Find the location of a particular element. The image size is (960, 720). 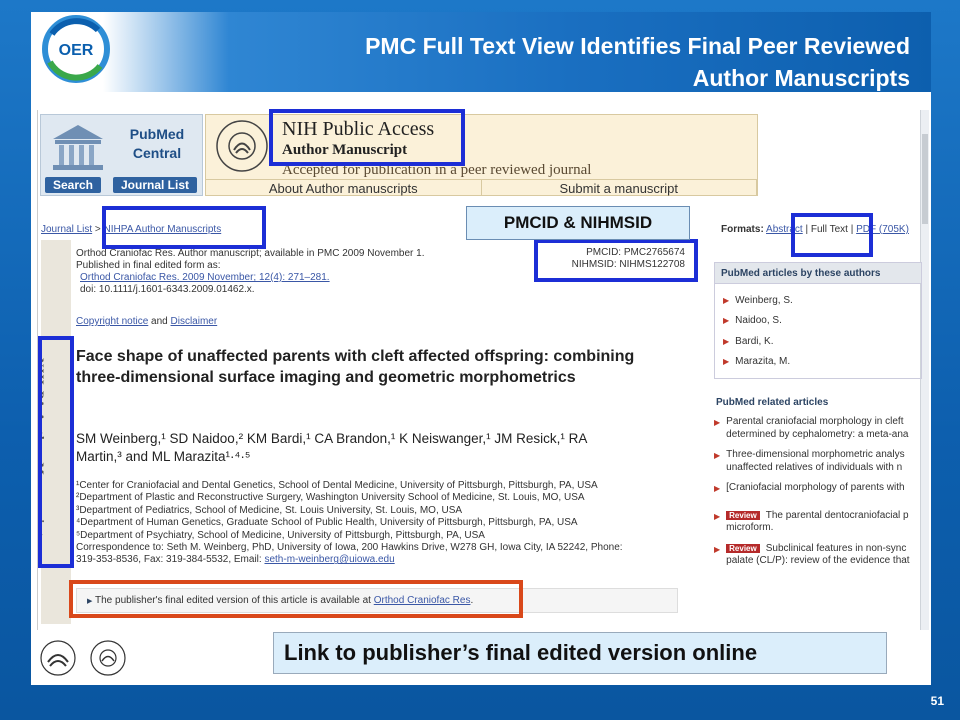

highlight-full-text is located at coordinates (832, 235).